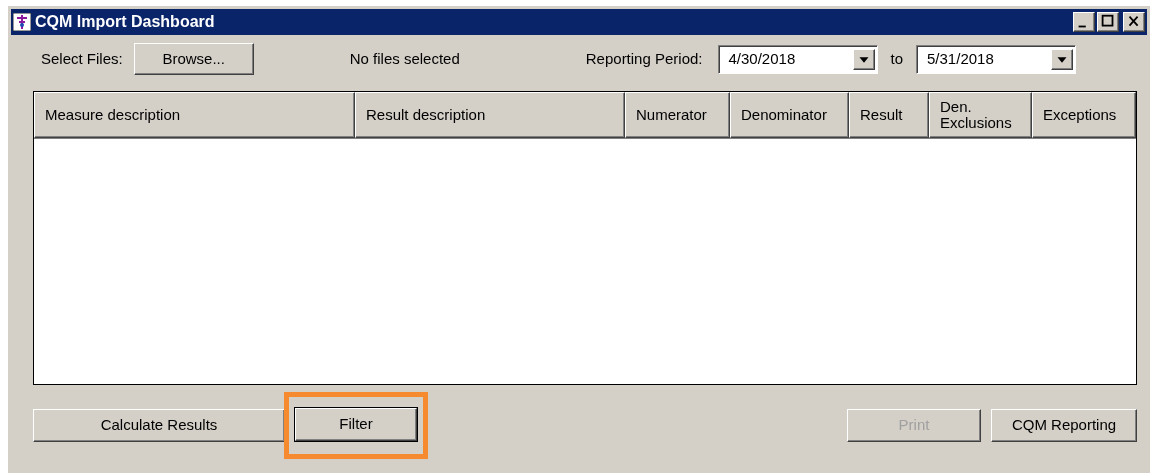  I want to click on column-header: Den. Exclusions, so click(980, 115).